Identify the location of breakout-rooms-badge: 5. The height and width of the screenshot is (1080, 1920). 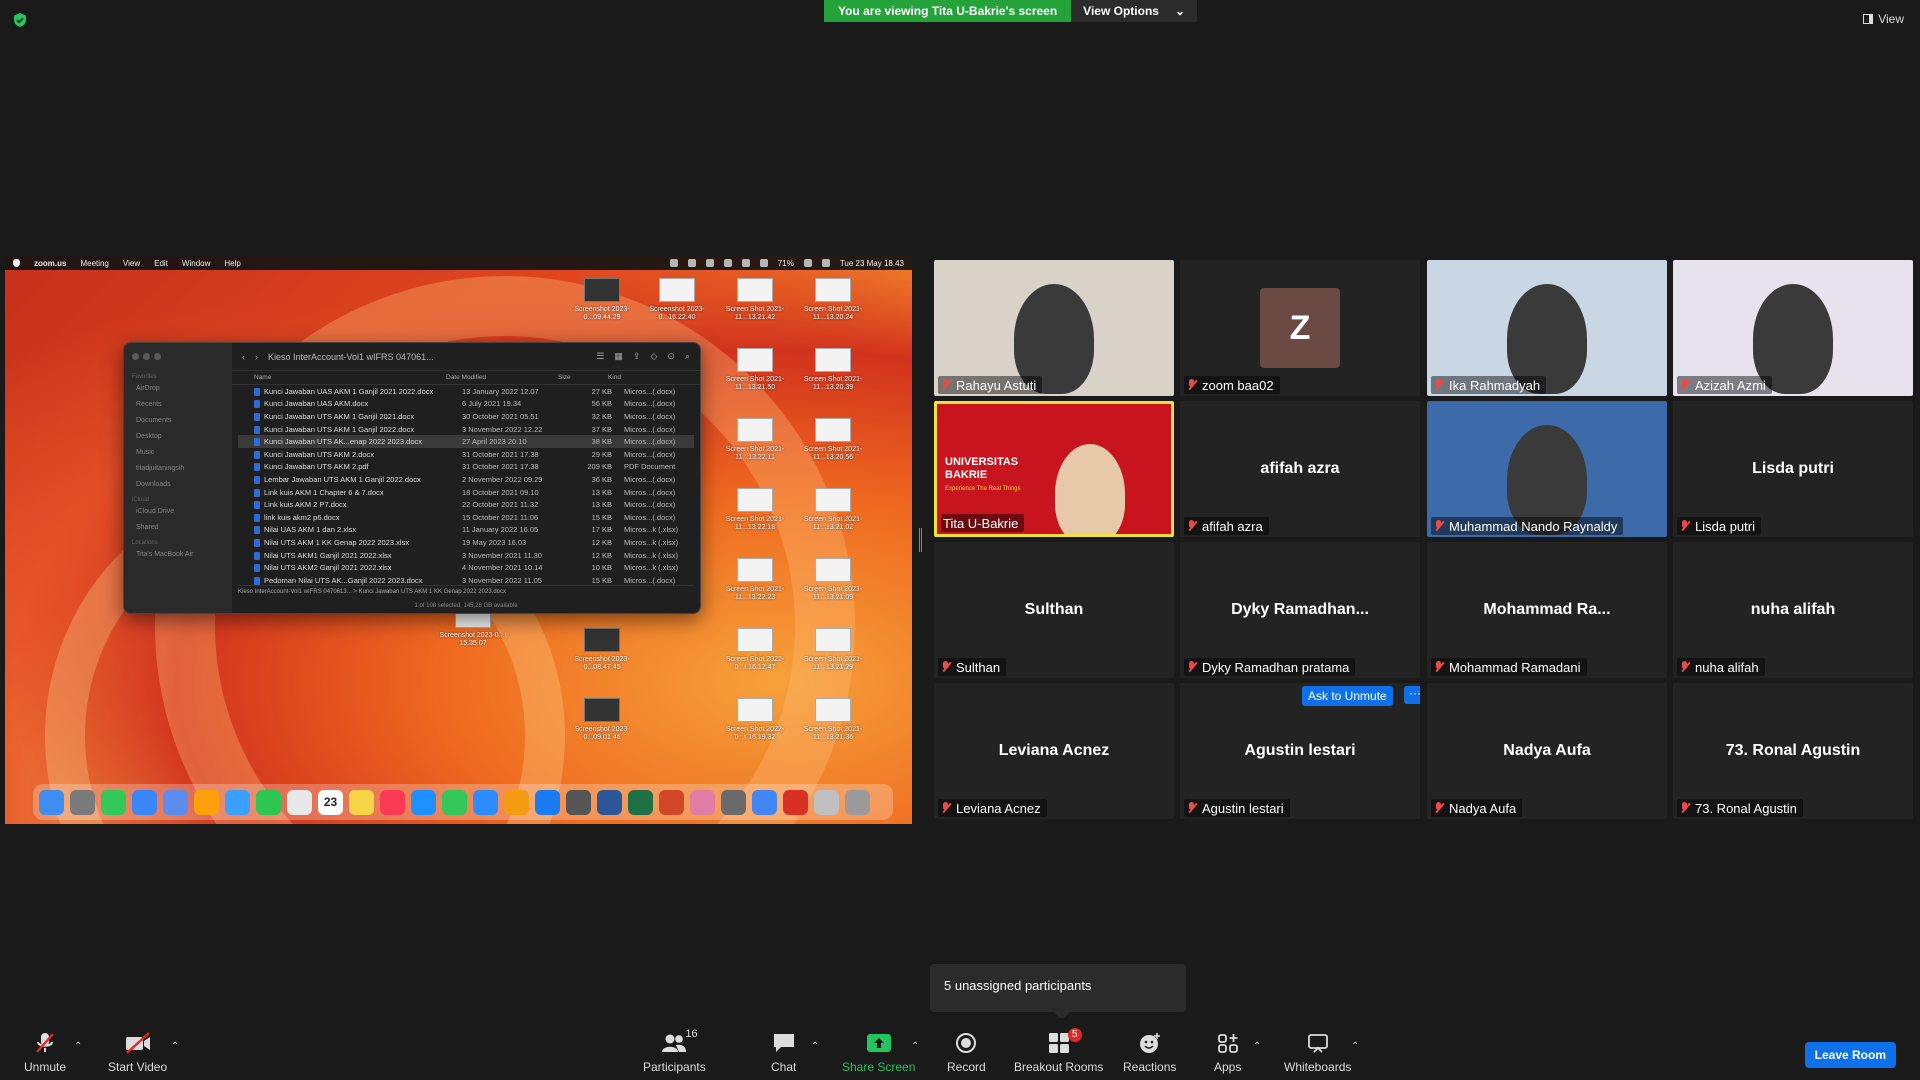
(1074, 1035).